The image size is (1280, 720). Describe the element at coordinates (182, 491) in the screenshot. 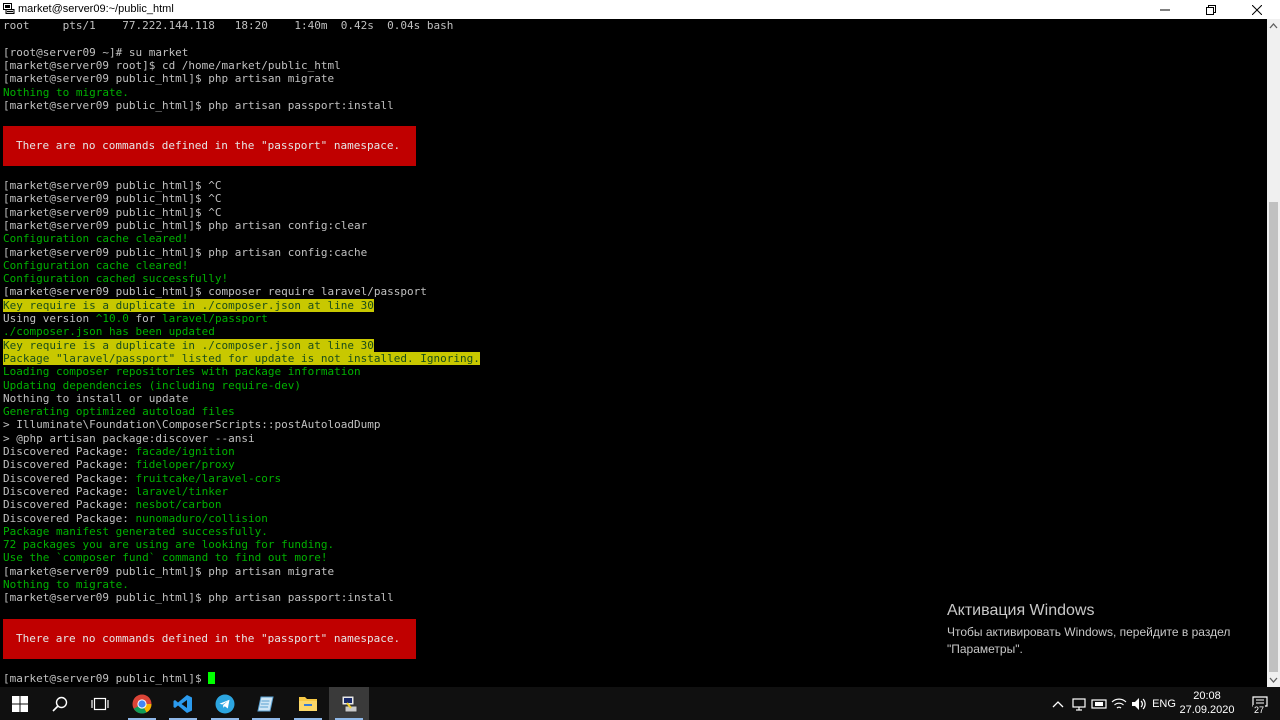

I see `package-name: laravel/tinker` at that location.